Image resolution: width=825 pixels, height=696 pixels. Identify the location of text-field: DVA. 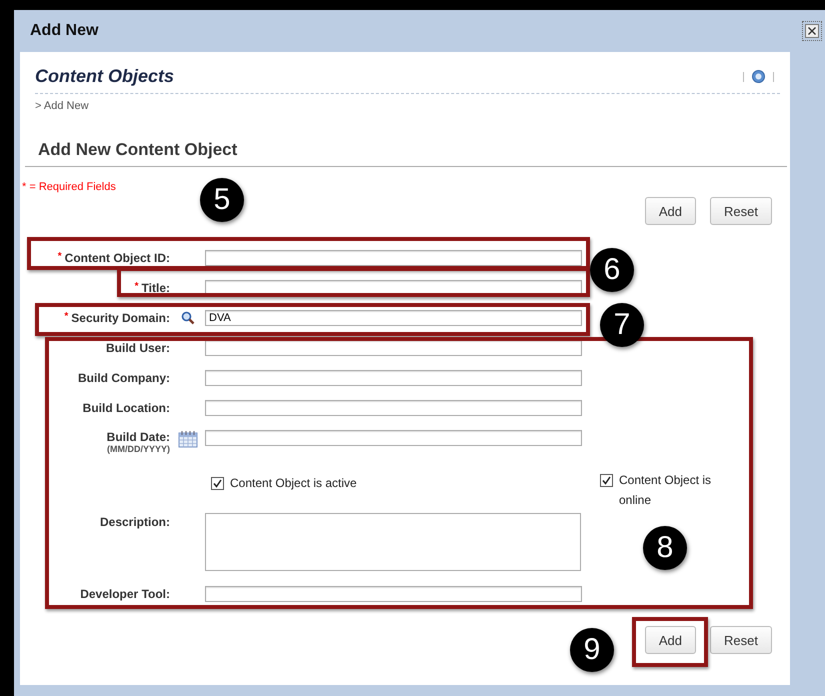
(393, 318).